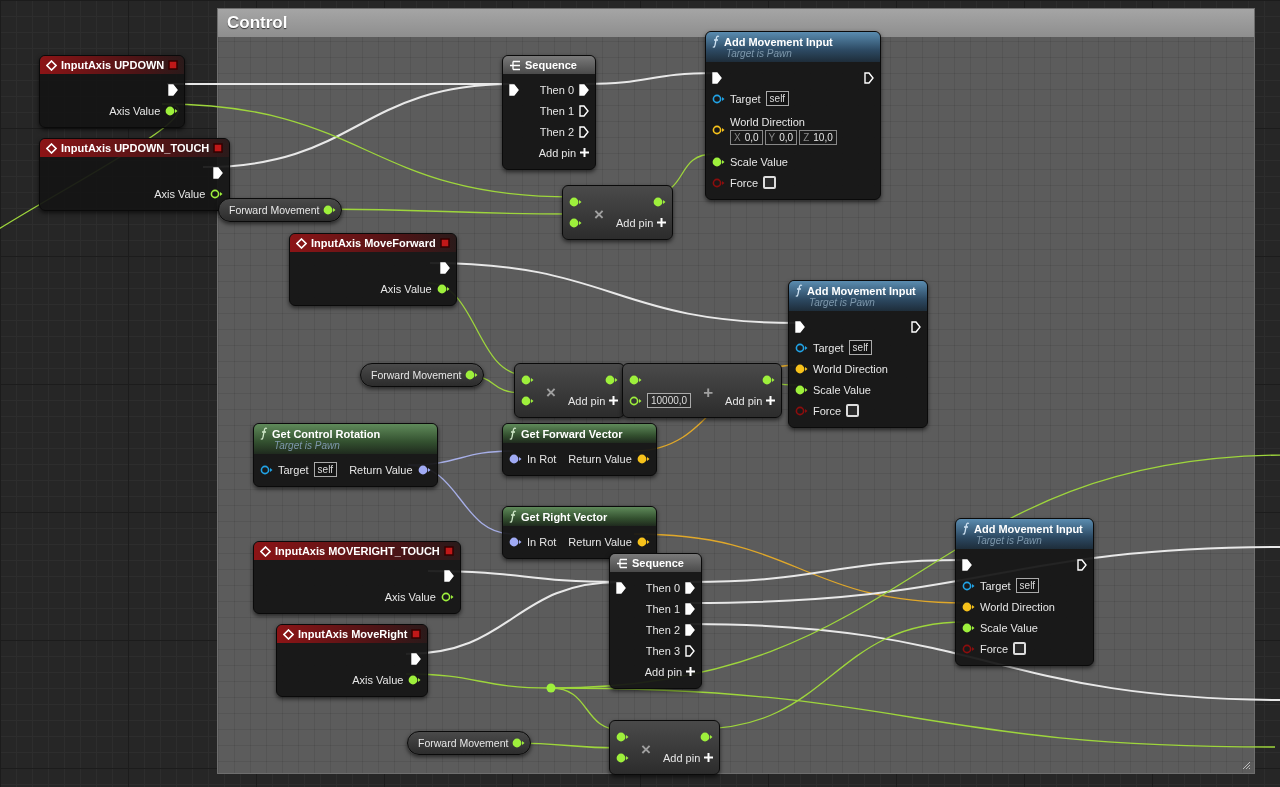 The image size is (1280, 787). I want to click on blueprint-node: Get Right Vector In Rot Return Value, so click(579, 532).